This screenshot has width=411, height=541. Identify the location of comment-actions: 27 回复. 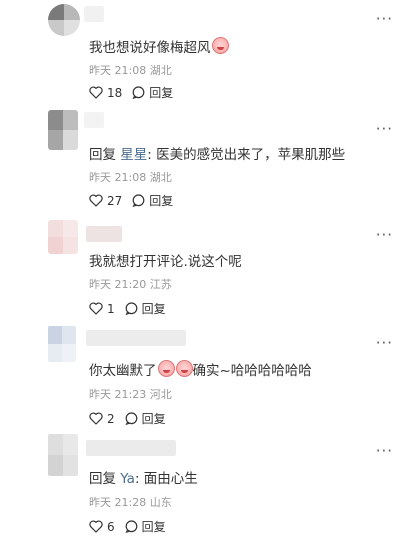
(131, 200).